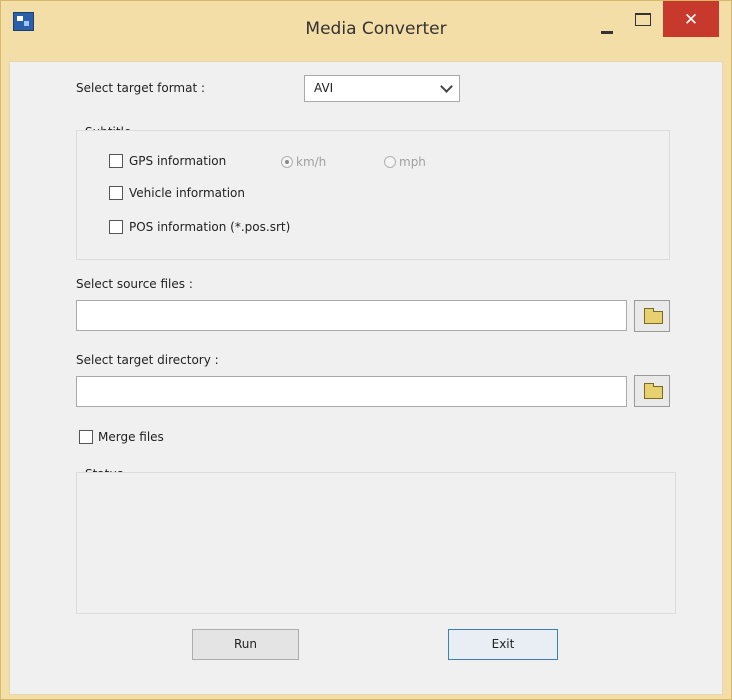 The height and width of the screenshot is (700, 732). I want to click on pos-information-label: POS information (*.pos.srt), so click(210, 227).